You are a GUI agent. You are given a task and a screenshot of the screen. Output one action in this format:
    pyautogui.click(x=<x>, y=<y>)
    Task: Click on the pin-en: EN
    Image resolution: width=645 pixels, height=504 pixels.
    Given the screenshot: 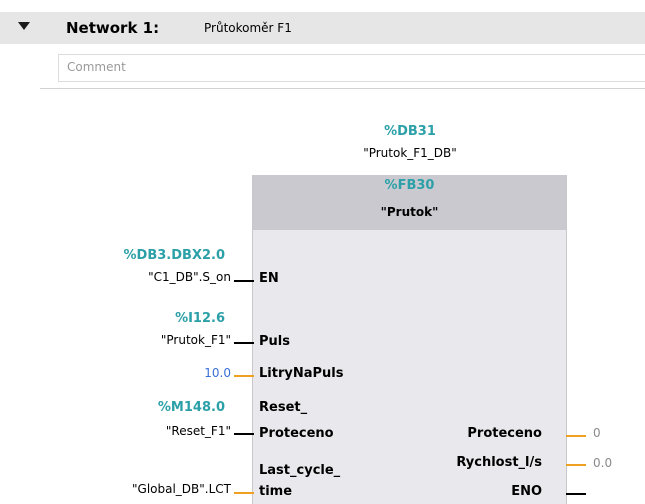 What is the action you would take?
    pyautogui.click(x=269, y=278)
    